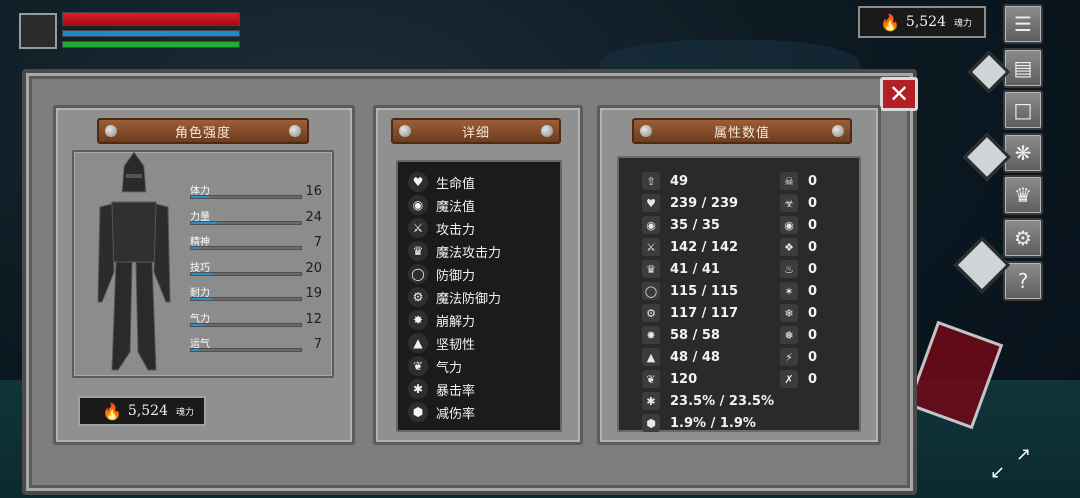  What do you see at coordinates (798, 203) in the screenshot?
I see `attr-resist-poison: ☣ 0` at bounding box center [798, 203].